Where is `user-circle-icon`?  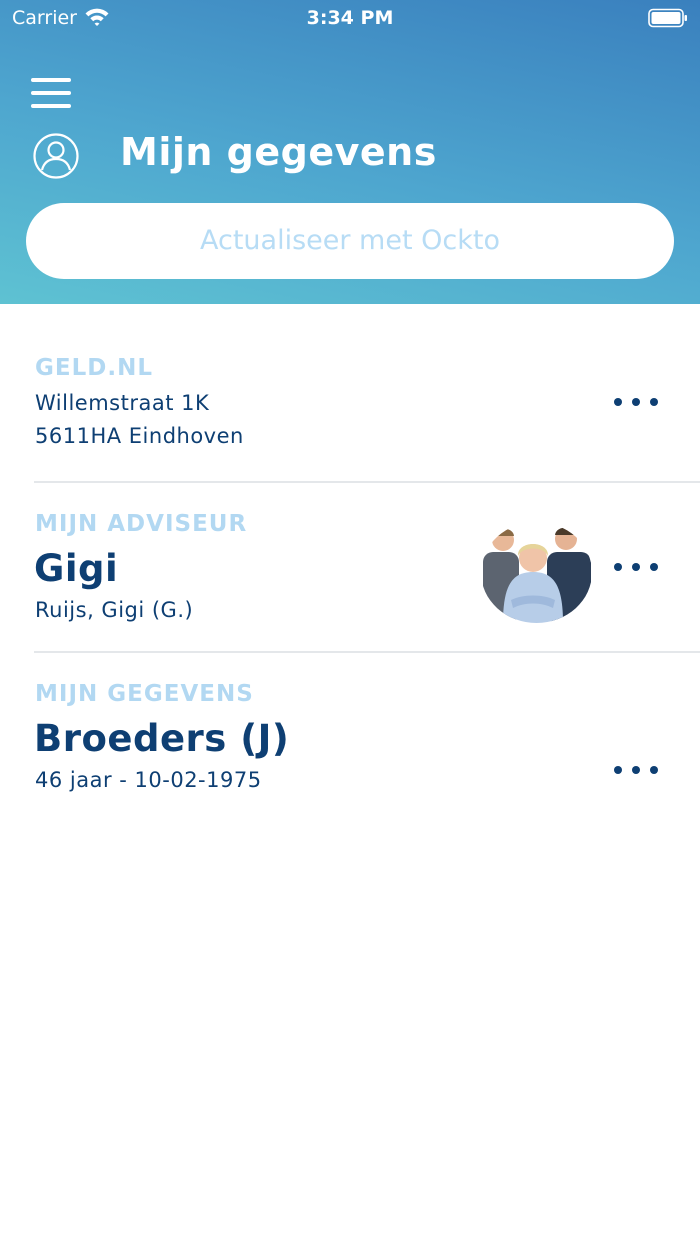 user-circle-icon is located at coordinates (56, 158).